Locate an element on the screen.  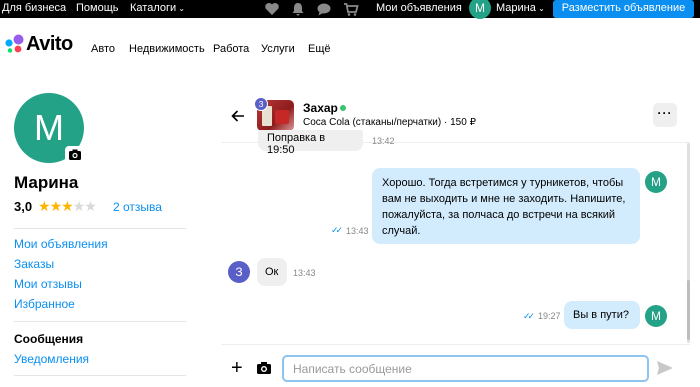
help-link: Помощь is located at coordinates (97, 8).